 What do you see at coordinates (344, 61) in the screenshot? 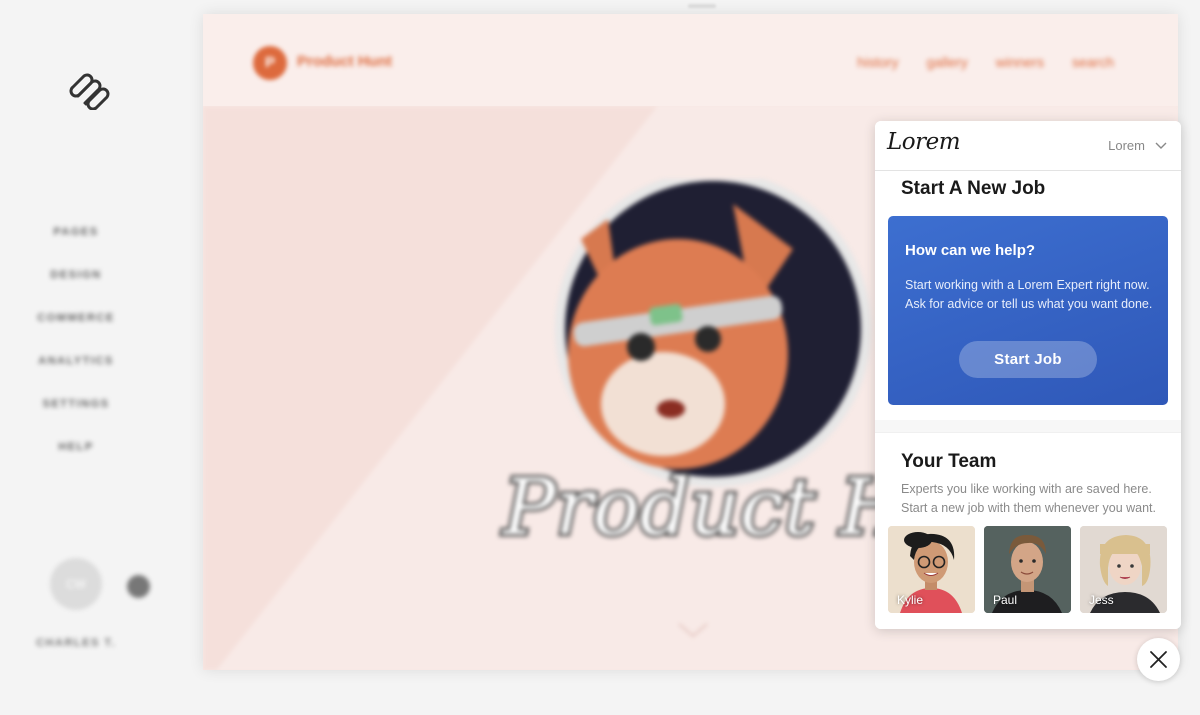
I see `brand-name: Product Hunt` at bounding box center [344, 61].